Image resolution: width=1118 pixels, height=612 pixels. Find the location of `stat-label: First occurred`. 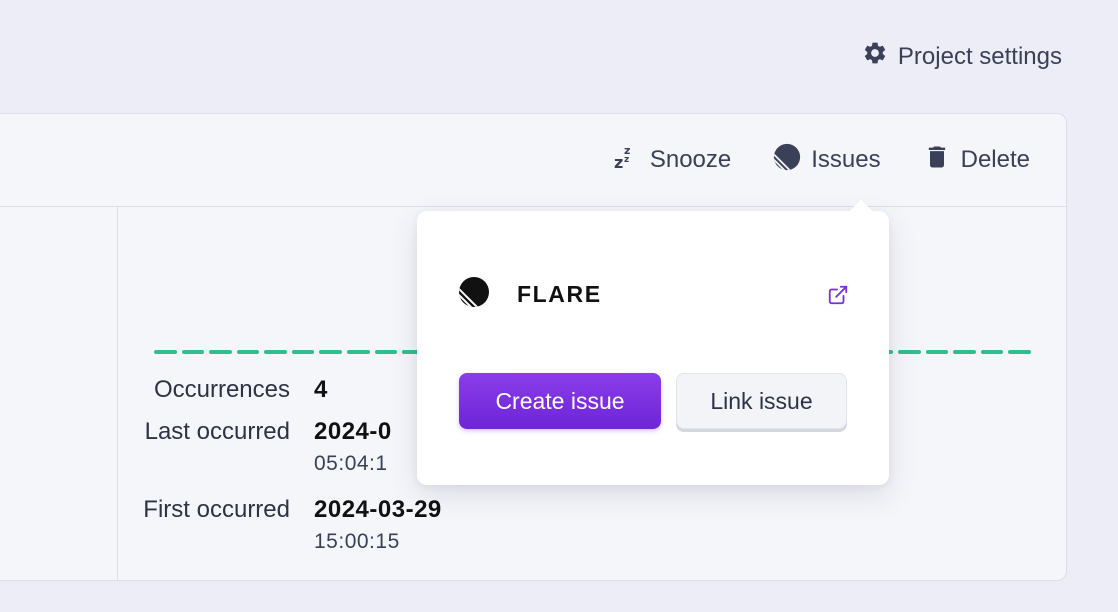

stat-label: First occurred is located at coordinates (216, 509).